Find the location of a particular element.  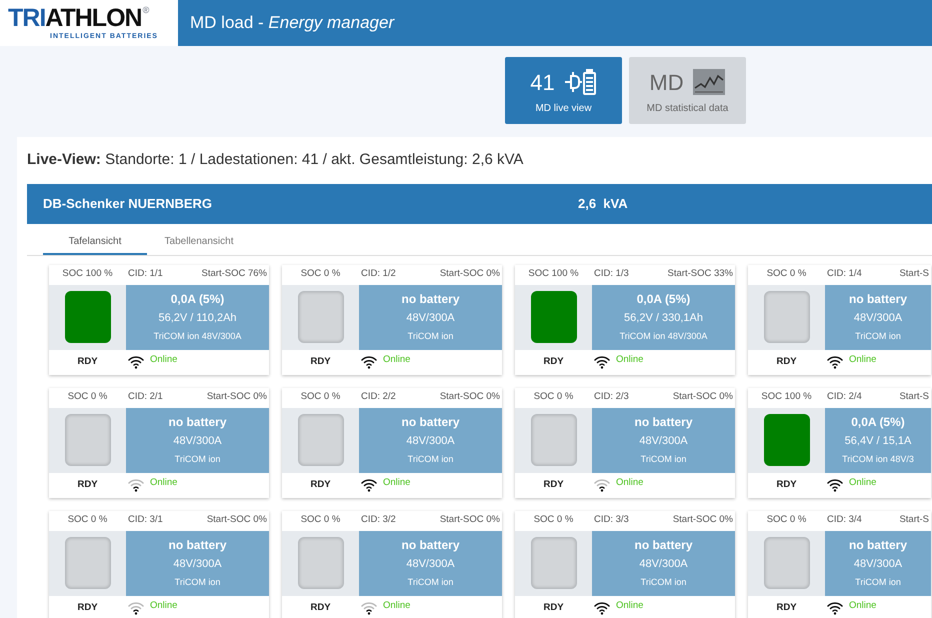

start-soc-label: Start-SOC 33% is located at coordinates (700, 274).